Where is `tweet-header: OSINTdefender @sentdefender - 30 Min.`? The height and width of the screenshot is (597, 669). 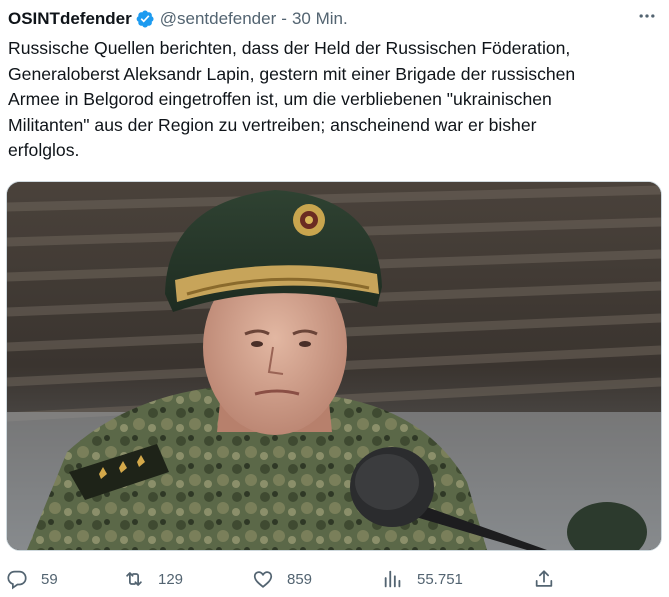 tweet-header: OSINTdefender @sentdefender - 30 Min. is located at coordinates (178, 19).